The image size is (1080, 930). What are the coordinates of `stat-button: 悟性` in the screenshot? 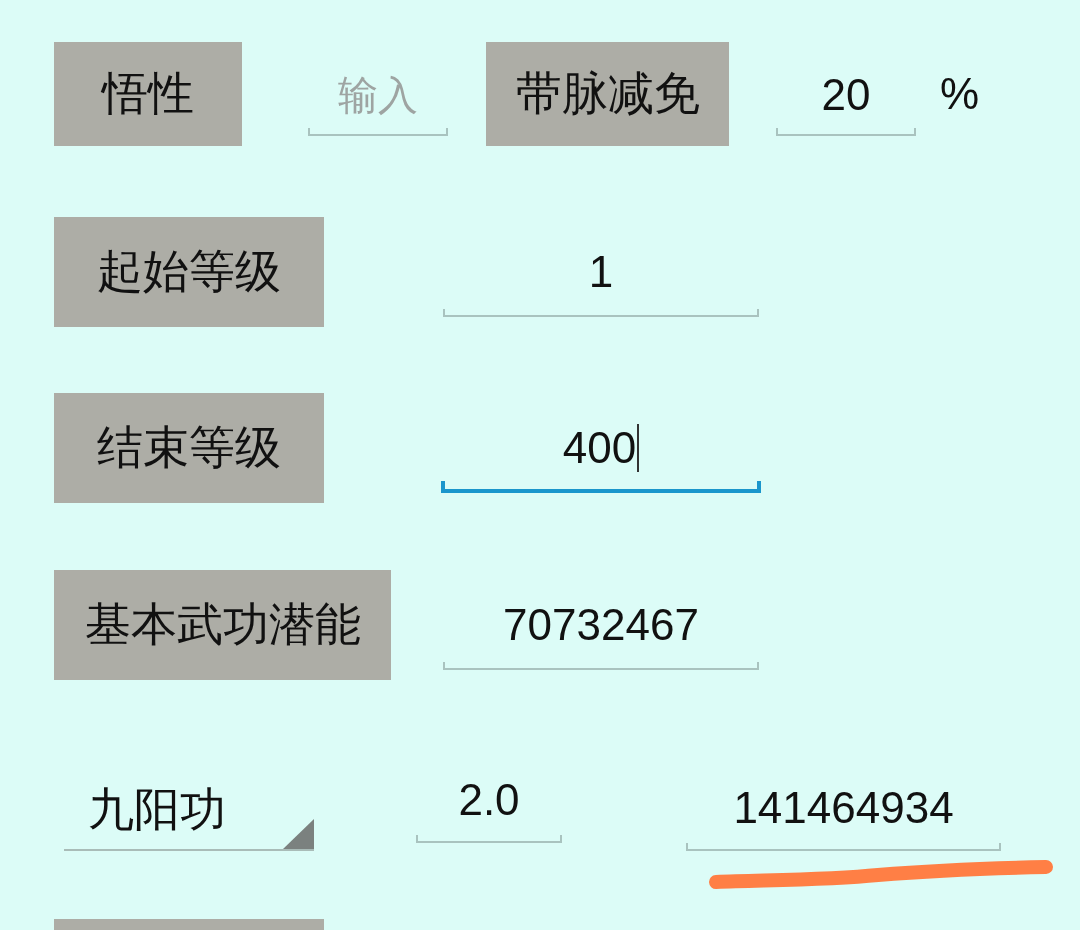 It's located at (148, 94).